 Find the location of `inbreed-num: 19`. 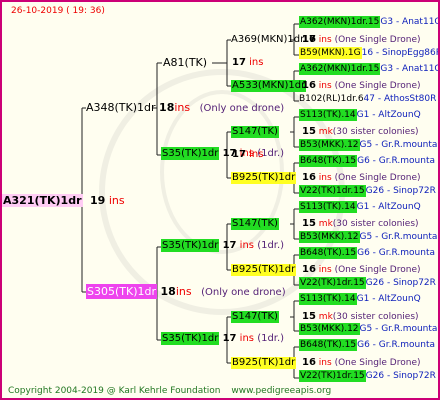

inbreed-num: 19 is located at coordinates (98, 200).